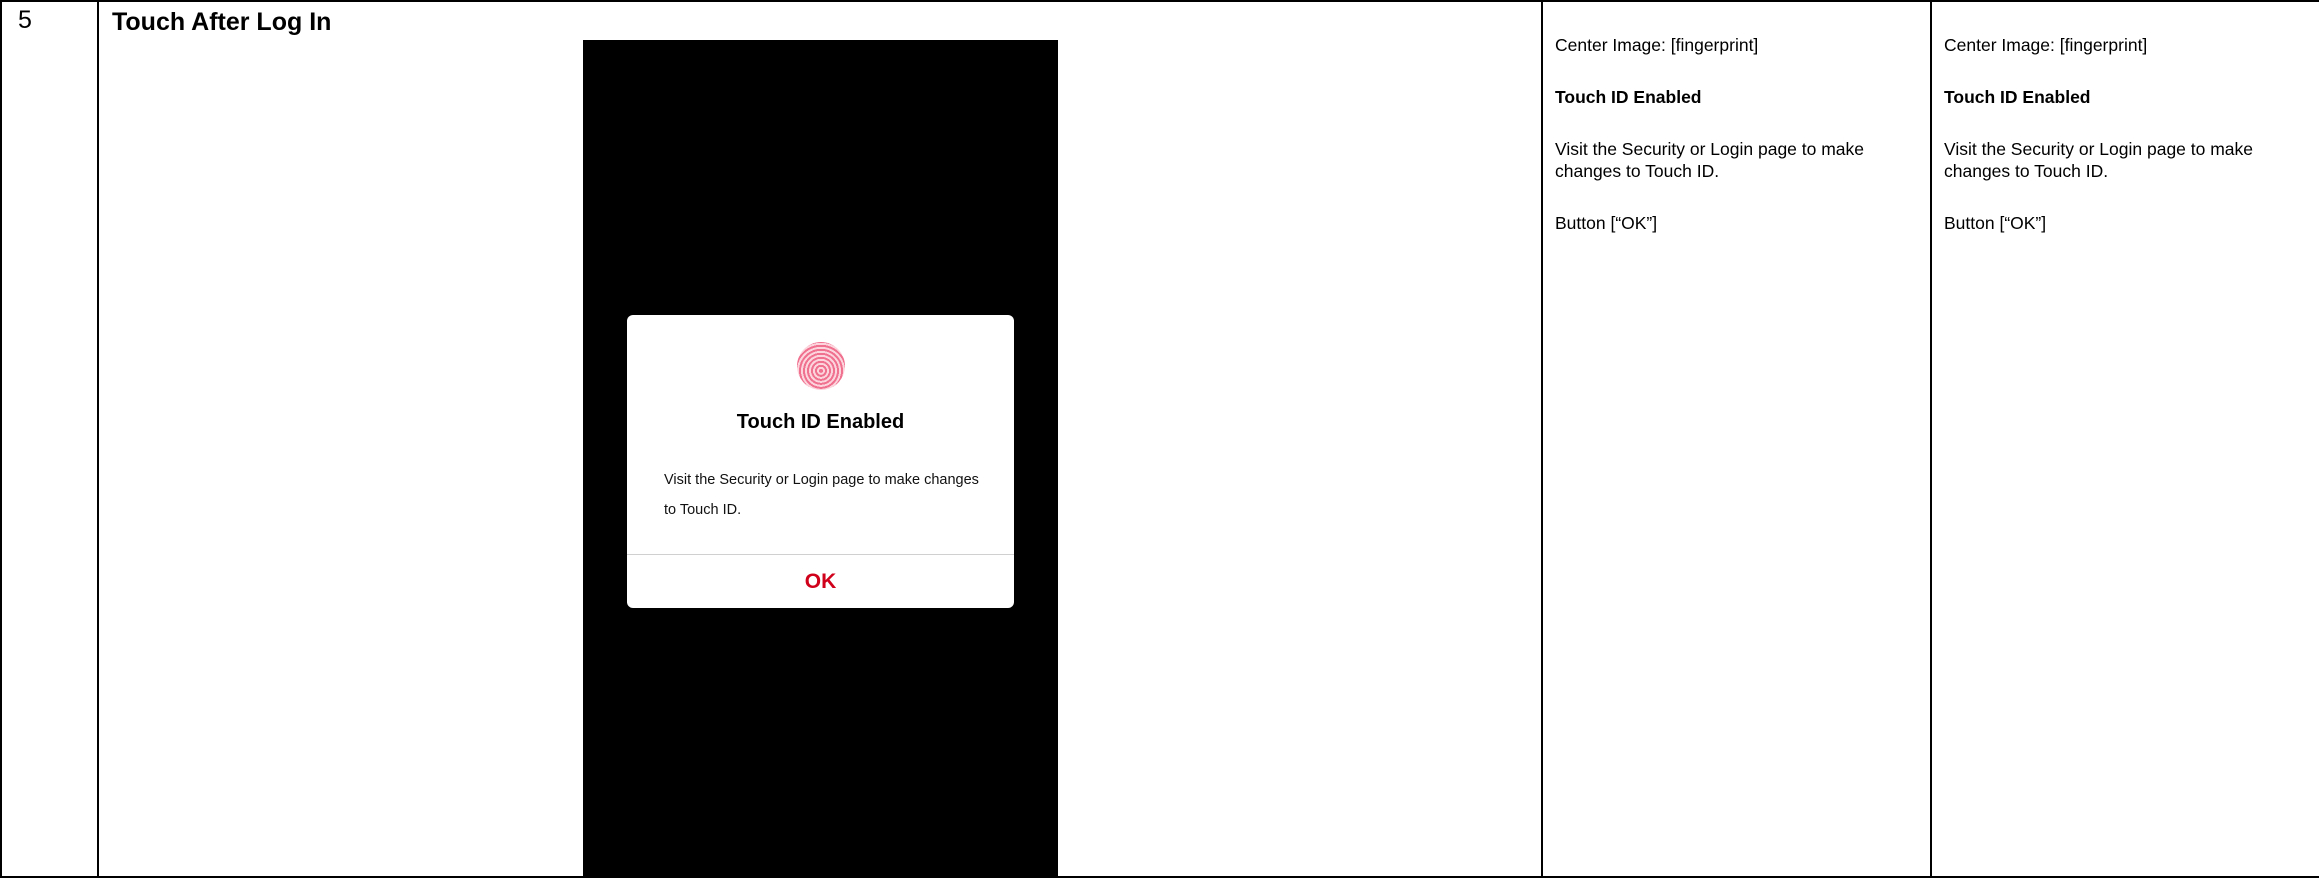 The width and height of the screenshot is (2319, 878). What do you see at coordinates (49, 439) in the screenshot?
I see `row-number-cell: 5` at bounding box center [49, 439].